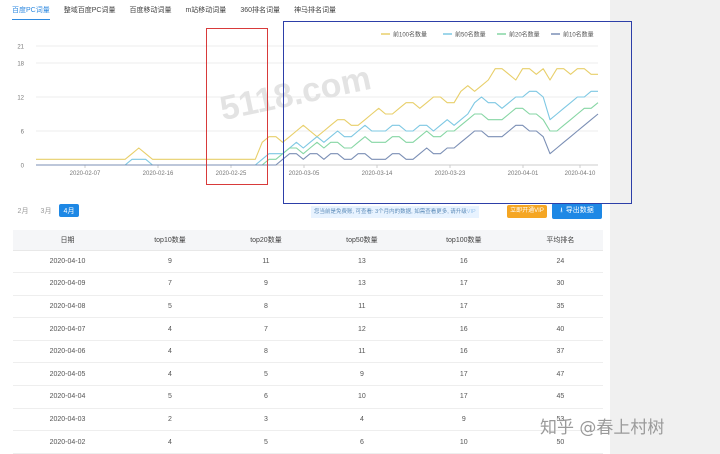  I want to click on cell-date: 2020-04-09, so click(67, 284).